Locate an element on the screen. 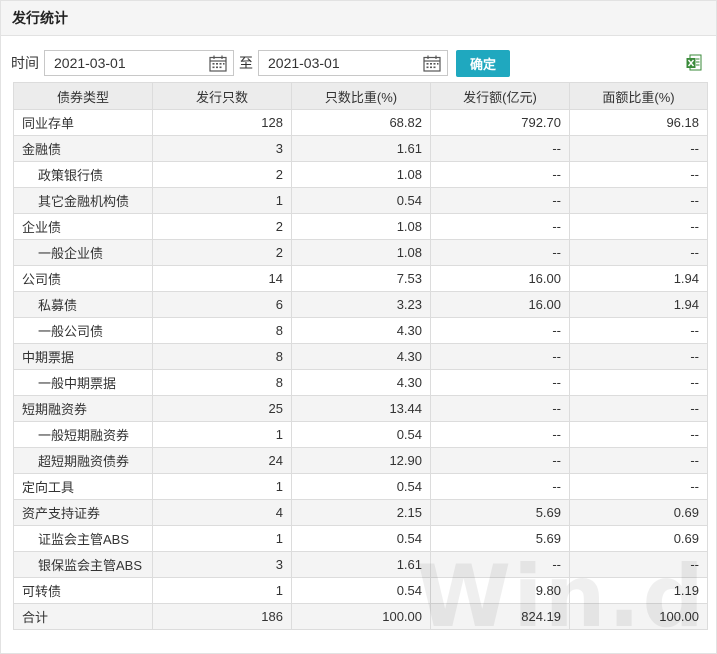 The width and height of the screenshot is (717, 654). cell-bond-type: 合计 is located at coordinates (83, 616).